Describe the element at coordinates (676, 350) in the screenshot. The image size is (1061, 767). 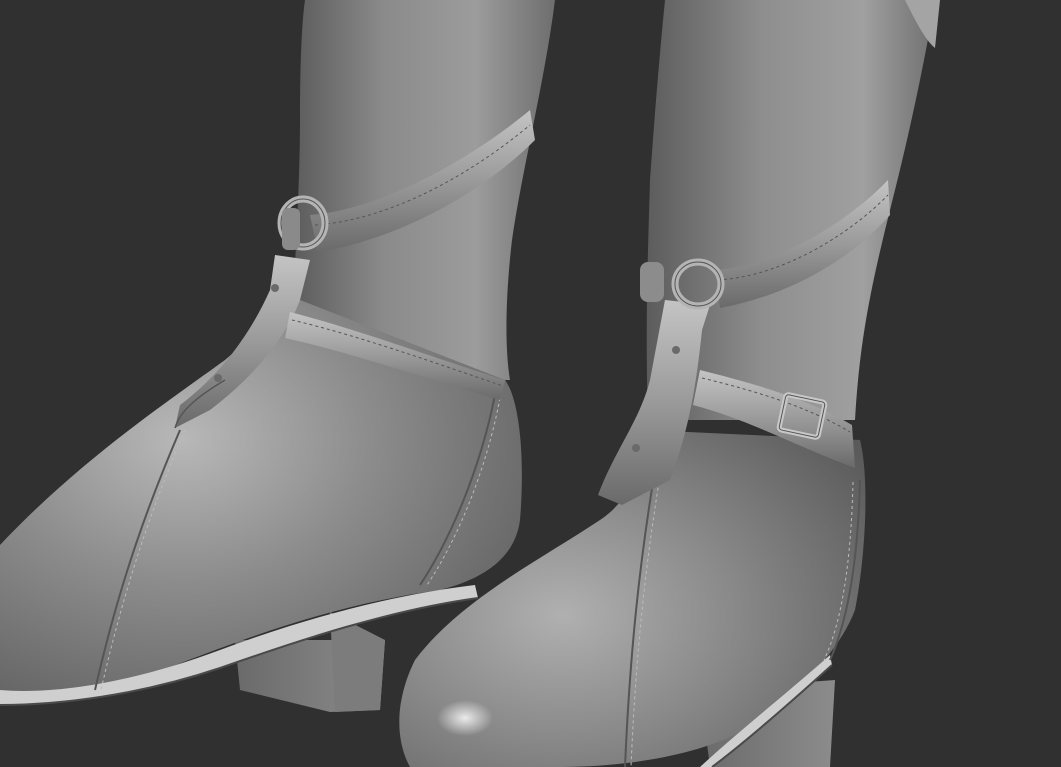
I see `right-boot-rivet` at that location.